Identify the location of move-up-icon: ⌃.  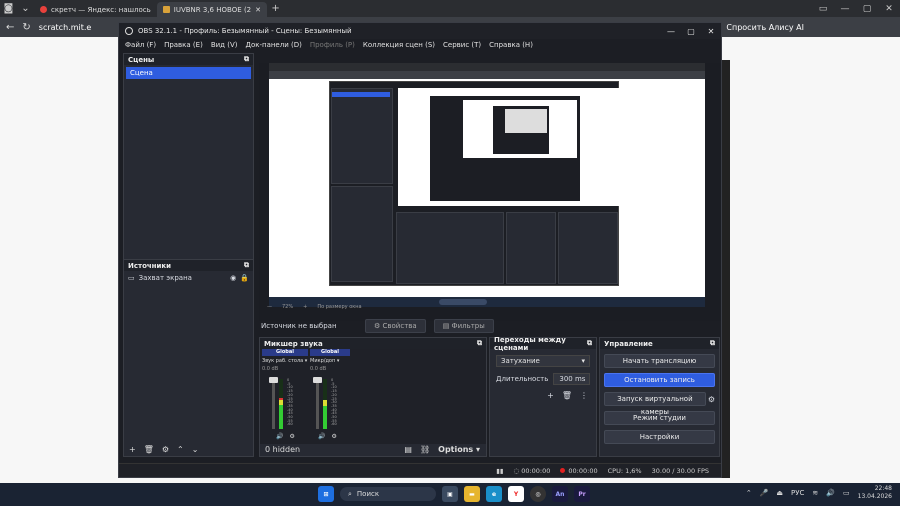
(180, 449).